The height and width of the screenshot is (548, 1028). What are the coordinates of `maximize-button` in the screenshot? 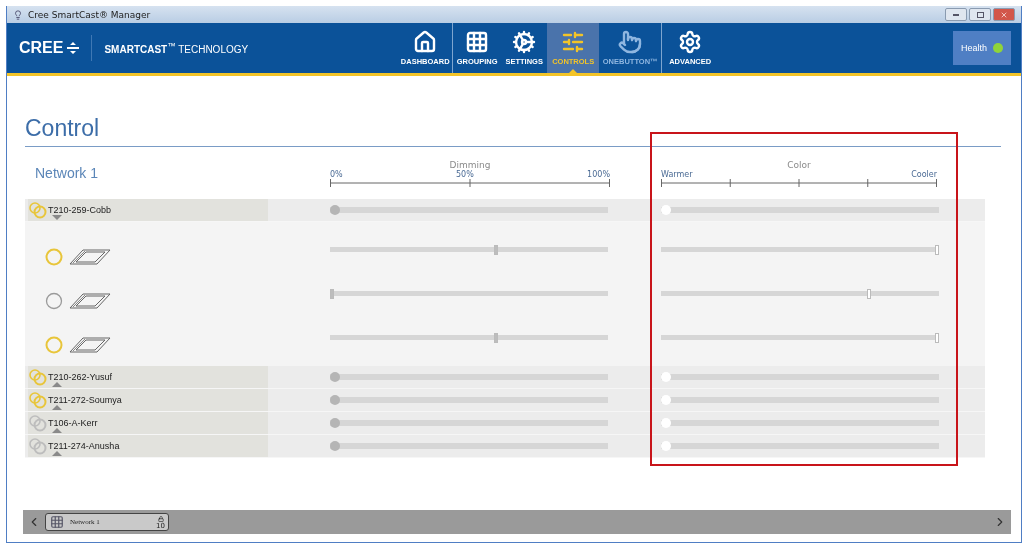 It's located at (980, 14).